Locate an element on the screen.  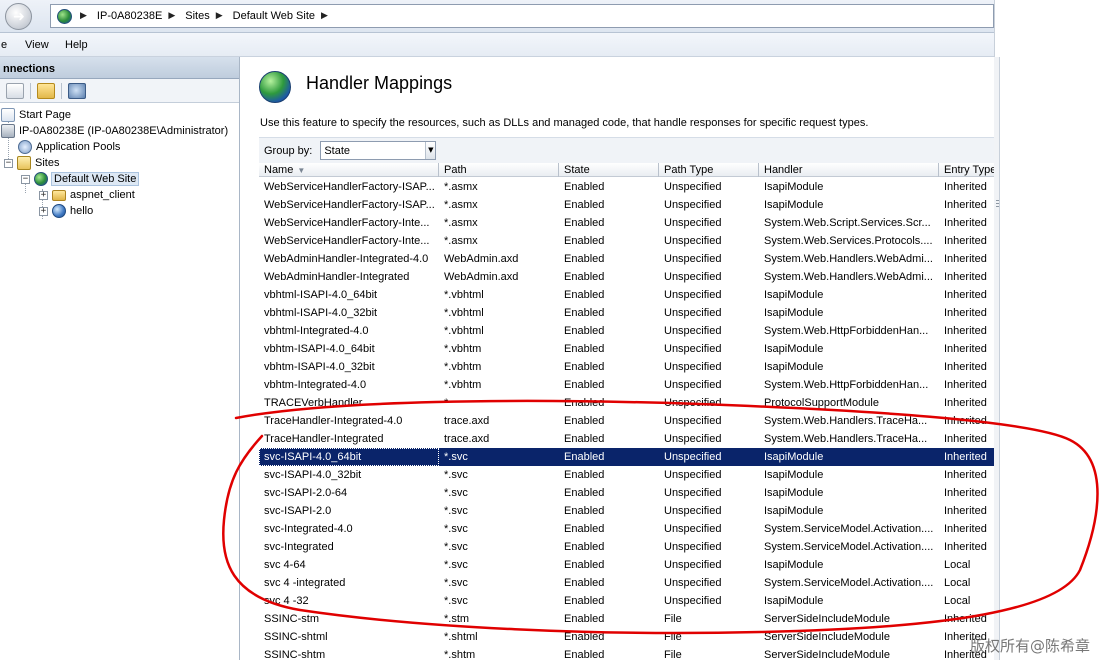
breadcrumb-site: Default Web Site is located at coordinates (274, 16).